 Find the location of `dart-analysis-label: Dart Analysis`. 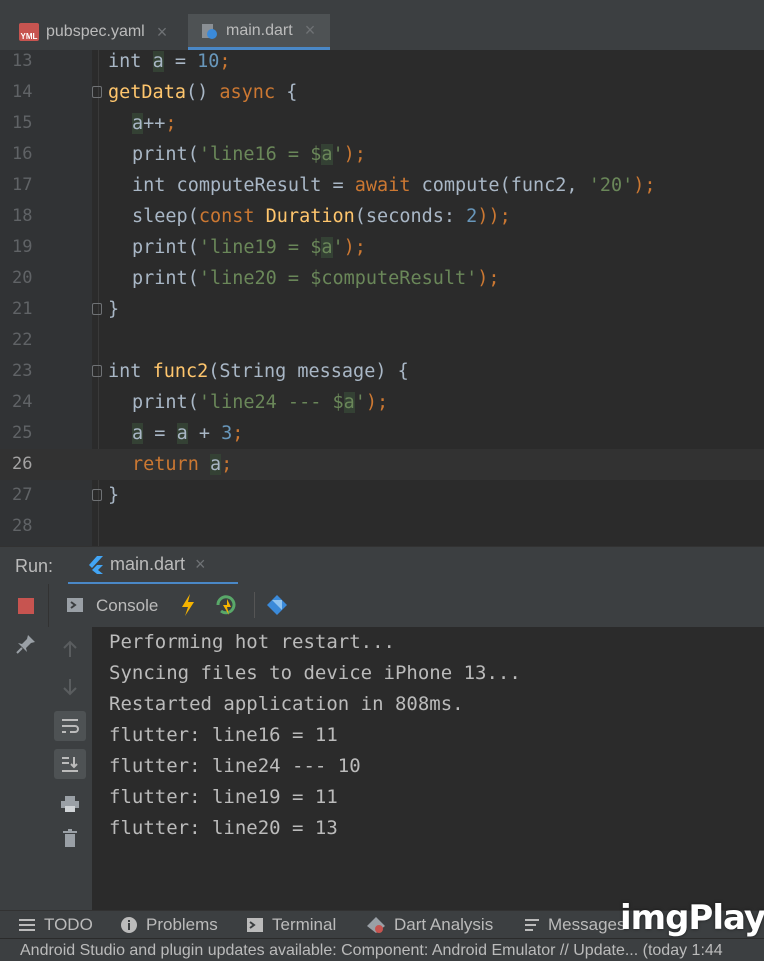

dart-analysis-label: Dart Analysis is located at coordinates (444, 924).